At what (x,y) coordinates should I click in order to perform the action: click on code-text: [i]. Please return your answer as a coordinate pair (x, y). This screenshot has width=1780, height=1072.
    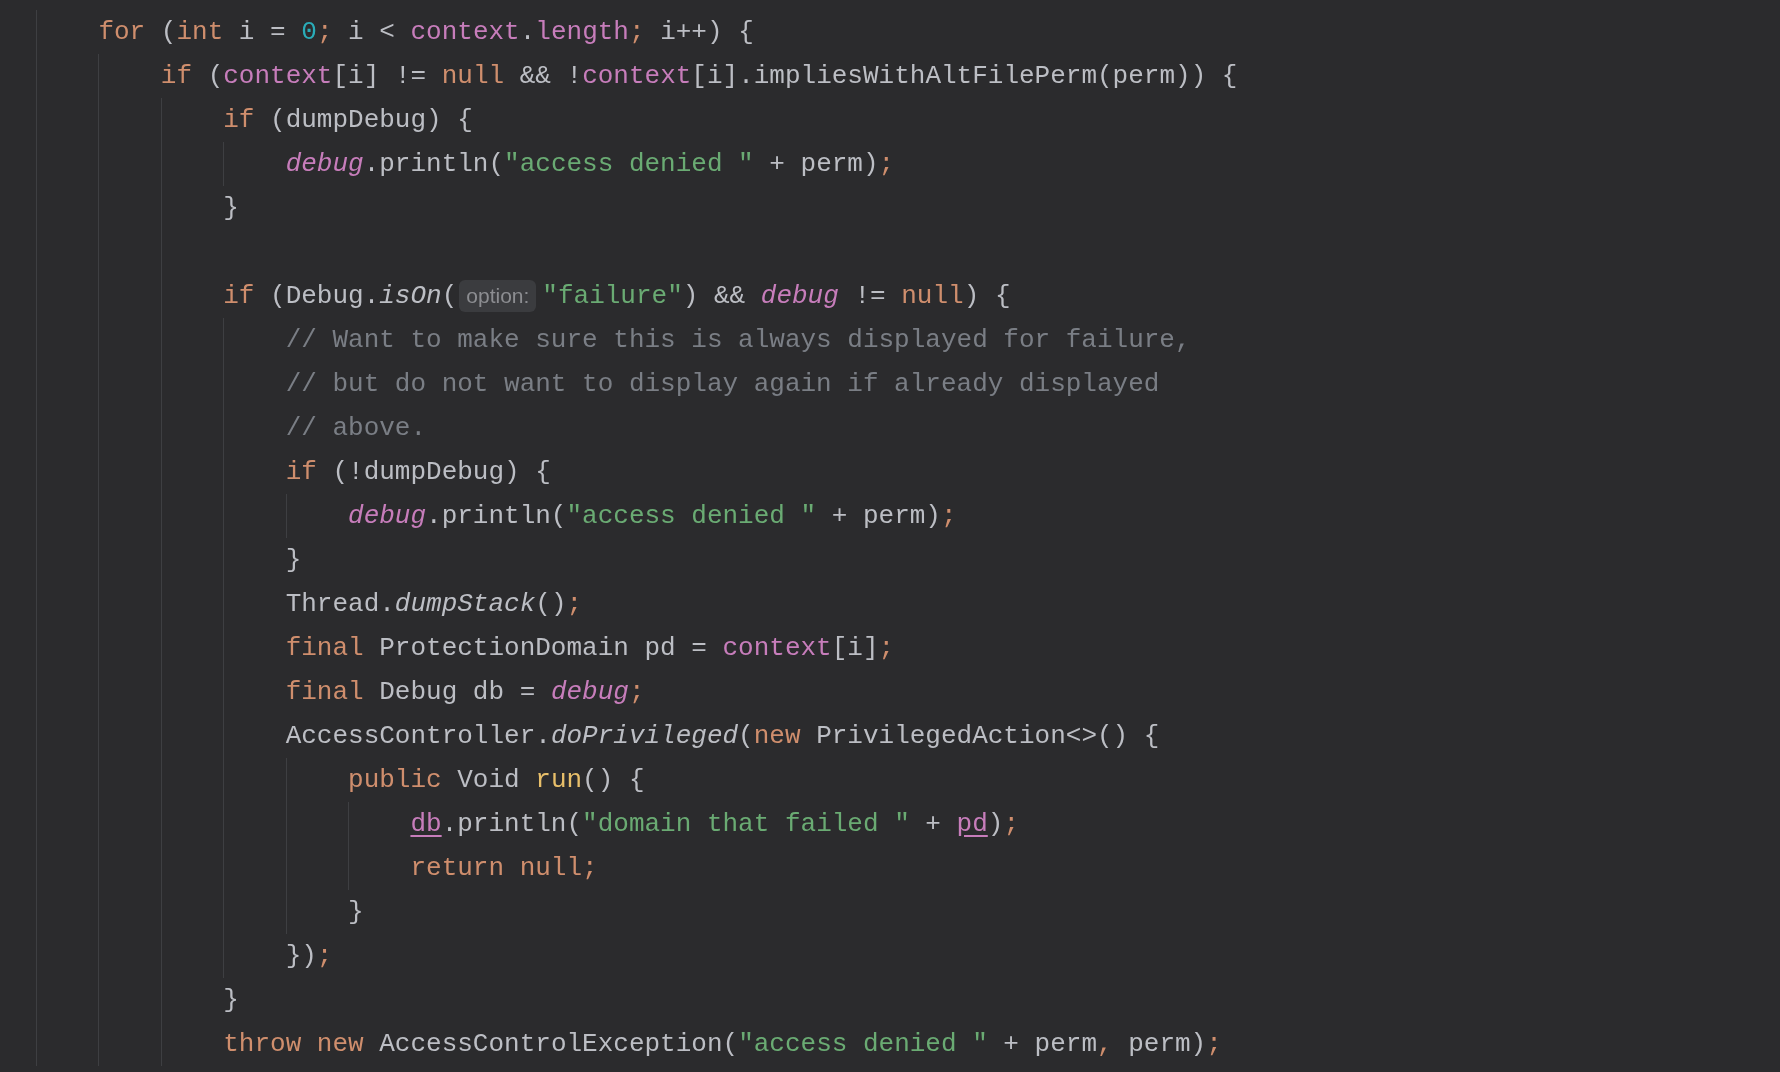
    Looking at the image, I should click on (855, 648).